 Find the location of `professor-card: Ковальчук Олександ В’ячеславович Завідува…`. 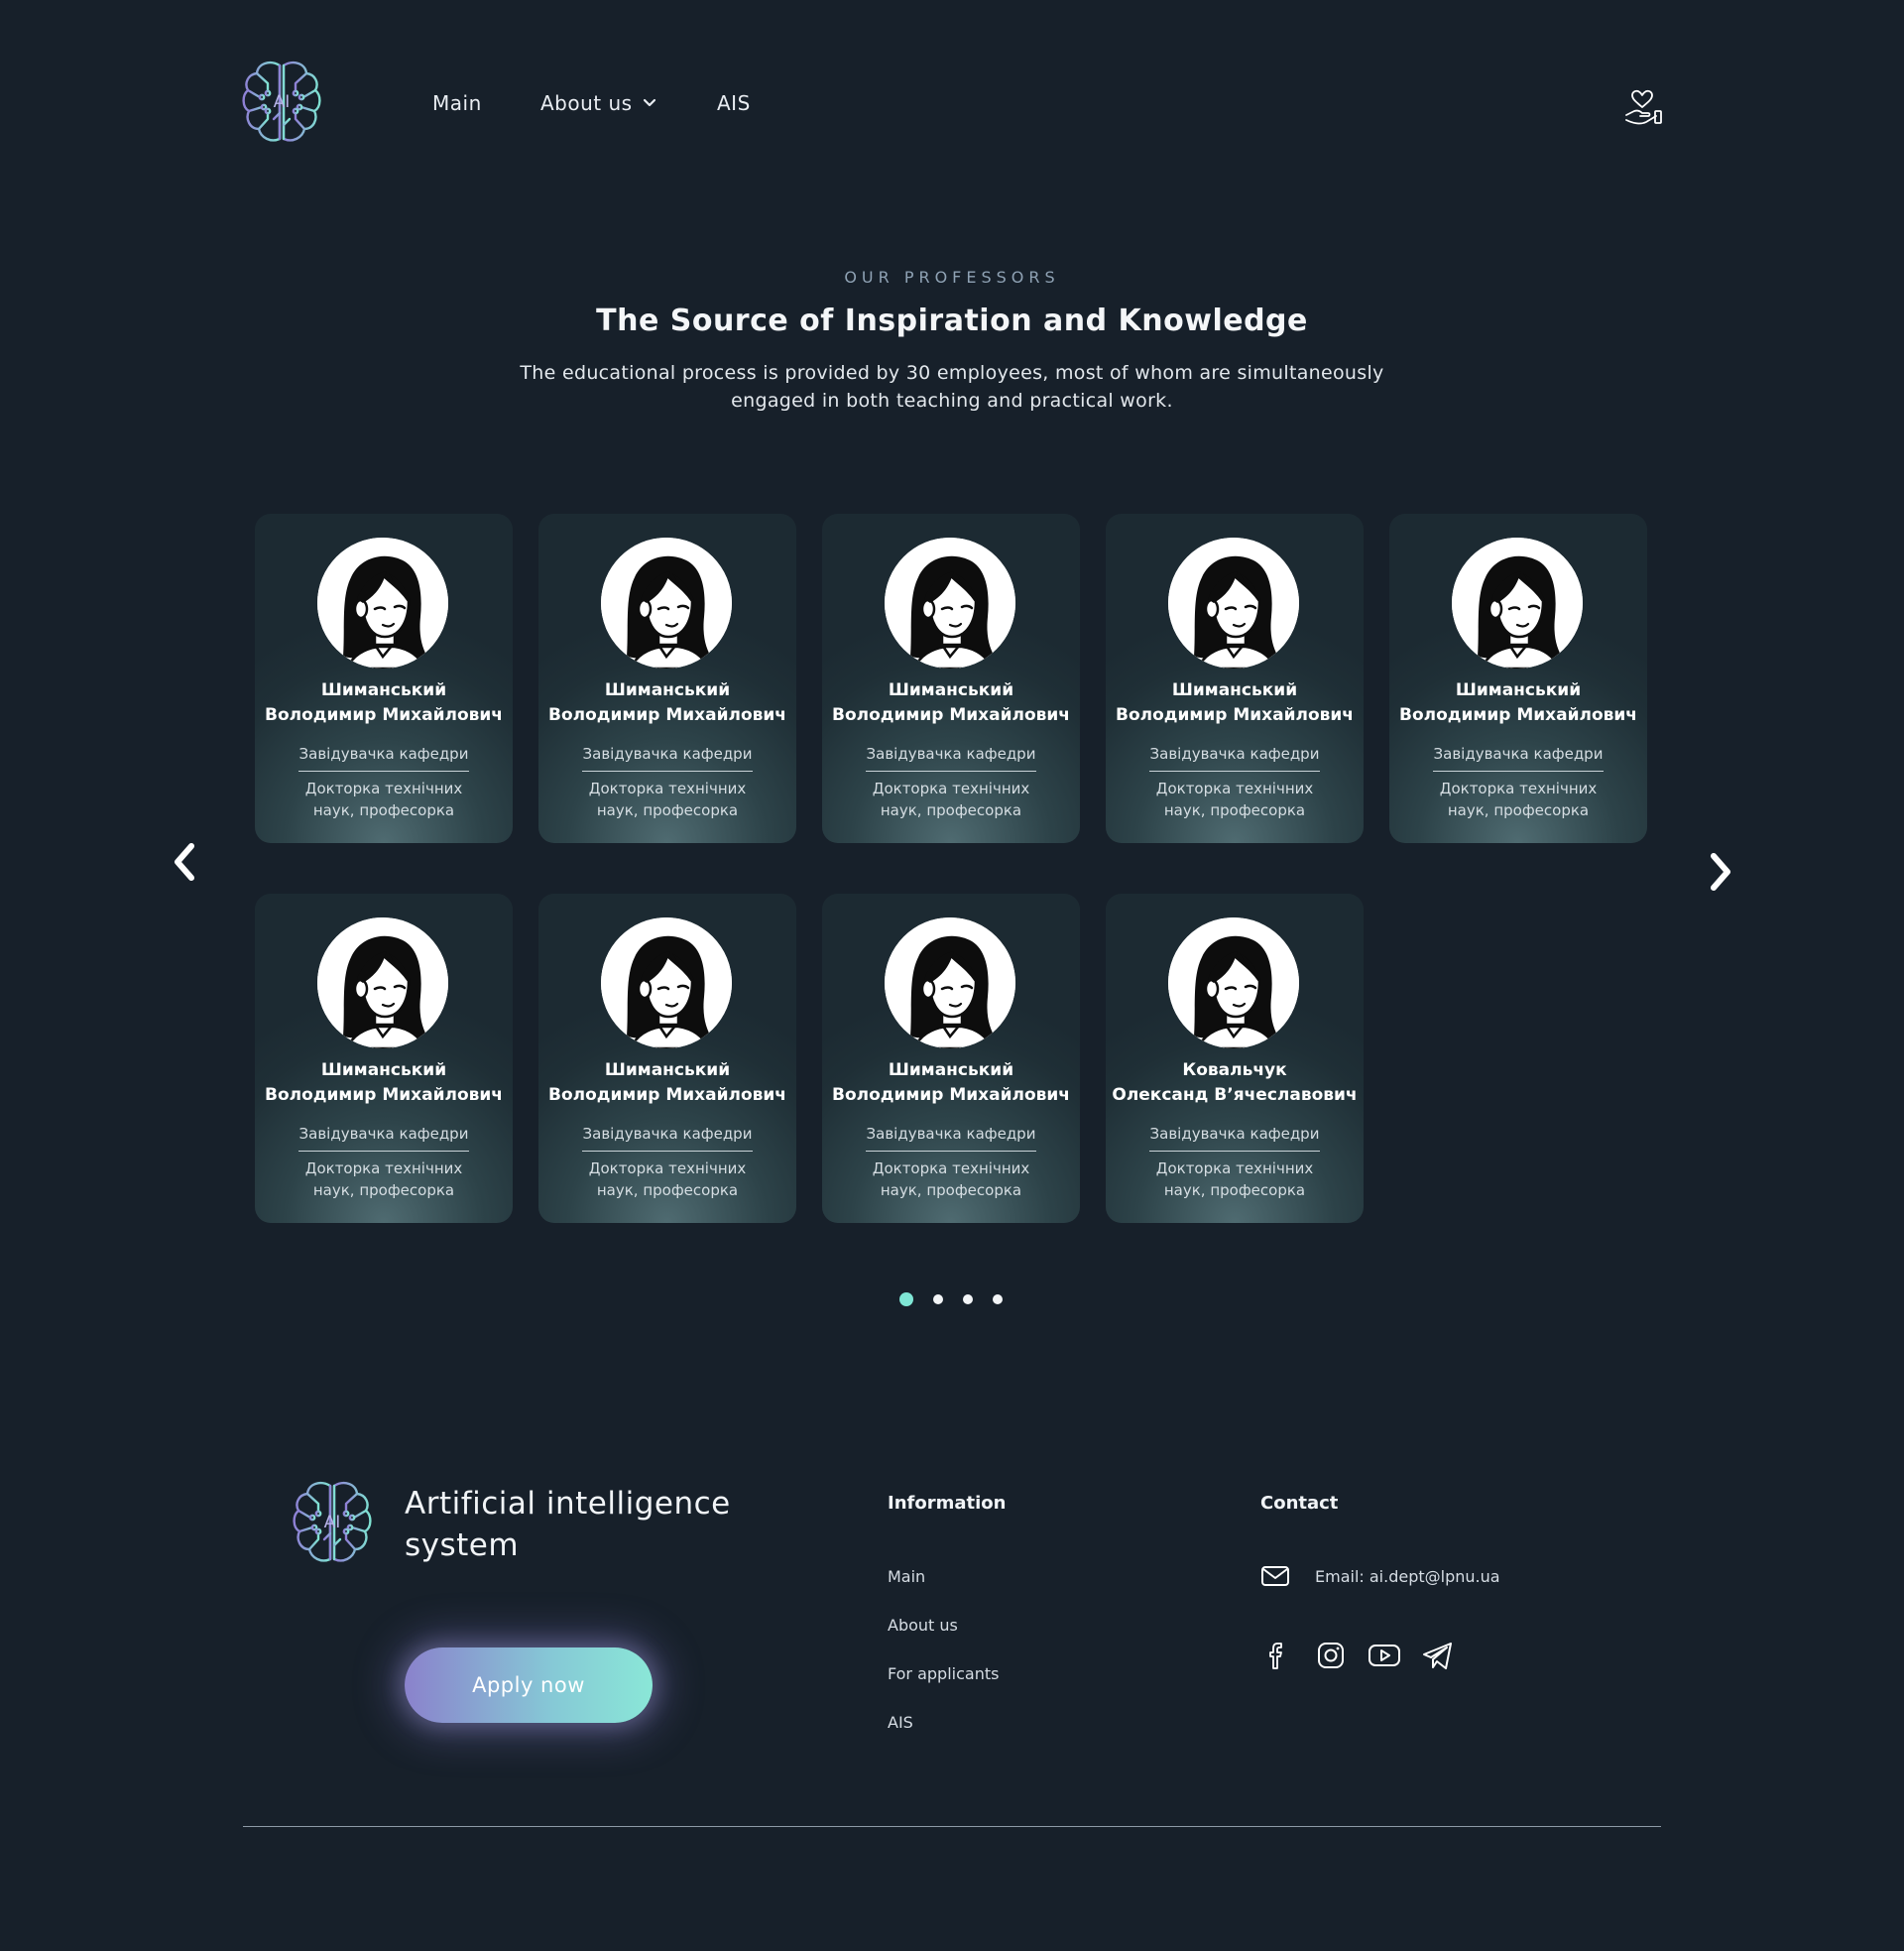

professor-card: Ковальчук Олександ В’ячеславович Завідува… is located at coordinates (1235, 1058).